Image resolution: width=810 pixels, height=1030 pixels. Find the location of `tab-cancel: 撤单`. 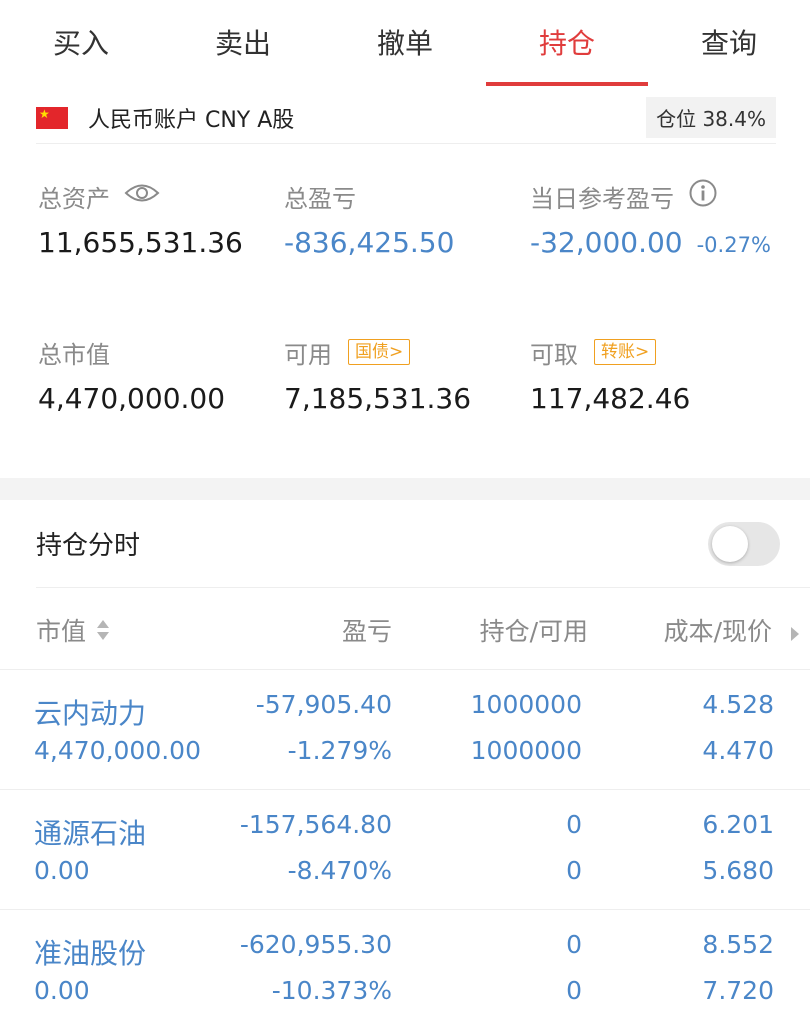

tab-cancel: 撤单 is located at coordinates (405, 44).